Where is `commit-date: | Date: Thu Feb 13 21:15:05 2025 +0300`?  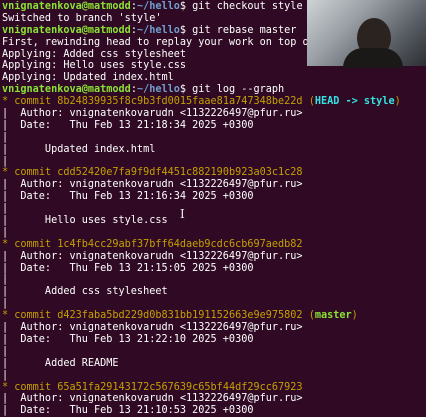 commit-date: | Date: Thu Feb 13 21:15:05 2025 +0300 is located at coordinates (128, 268).